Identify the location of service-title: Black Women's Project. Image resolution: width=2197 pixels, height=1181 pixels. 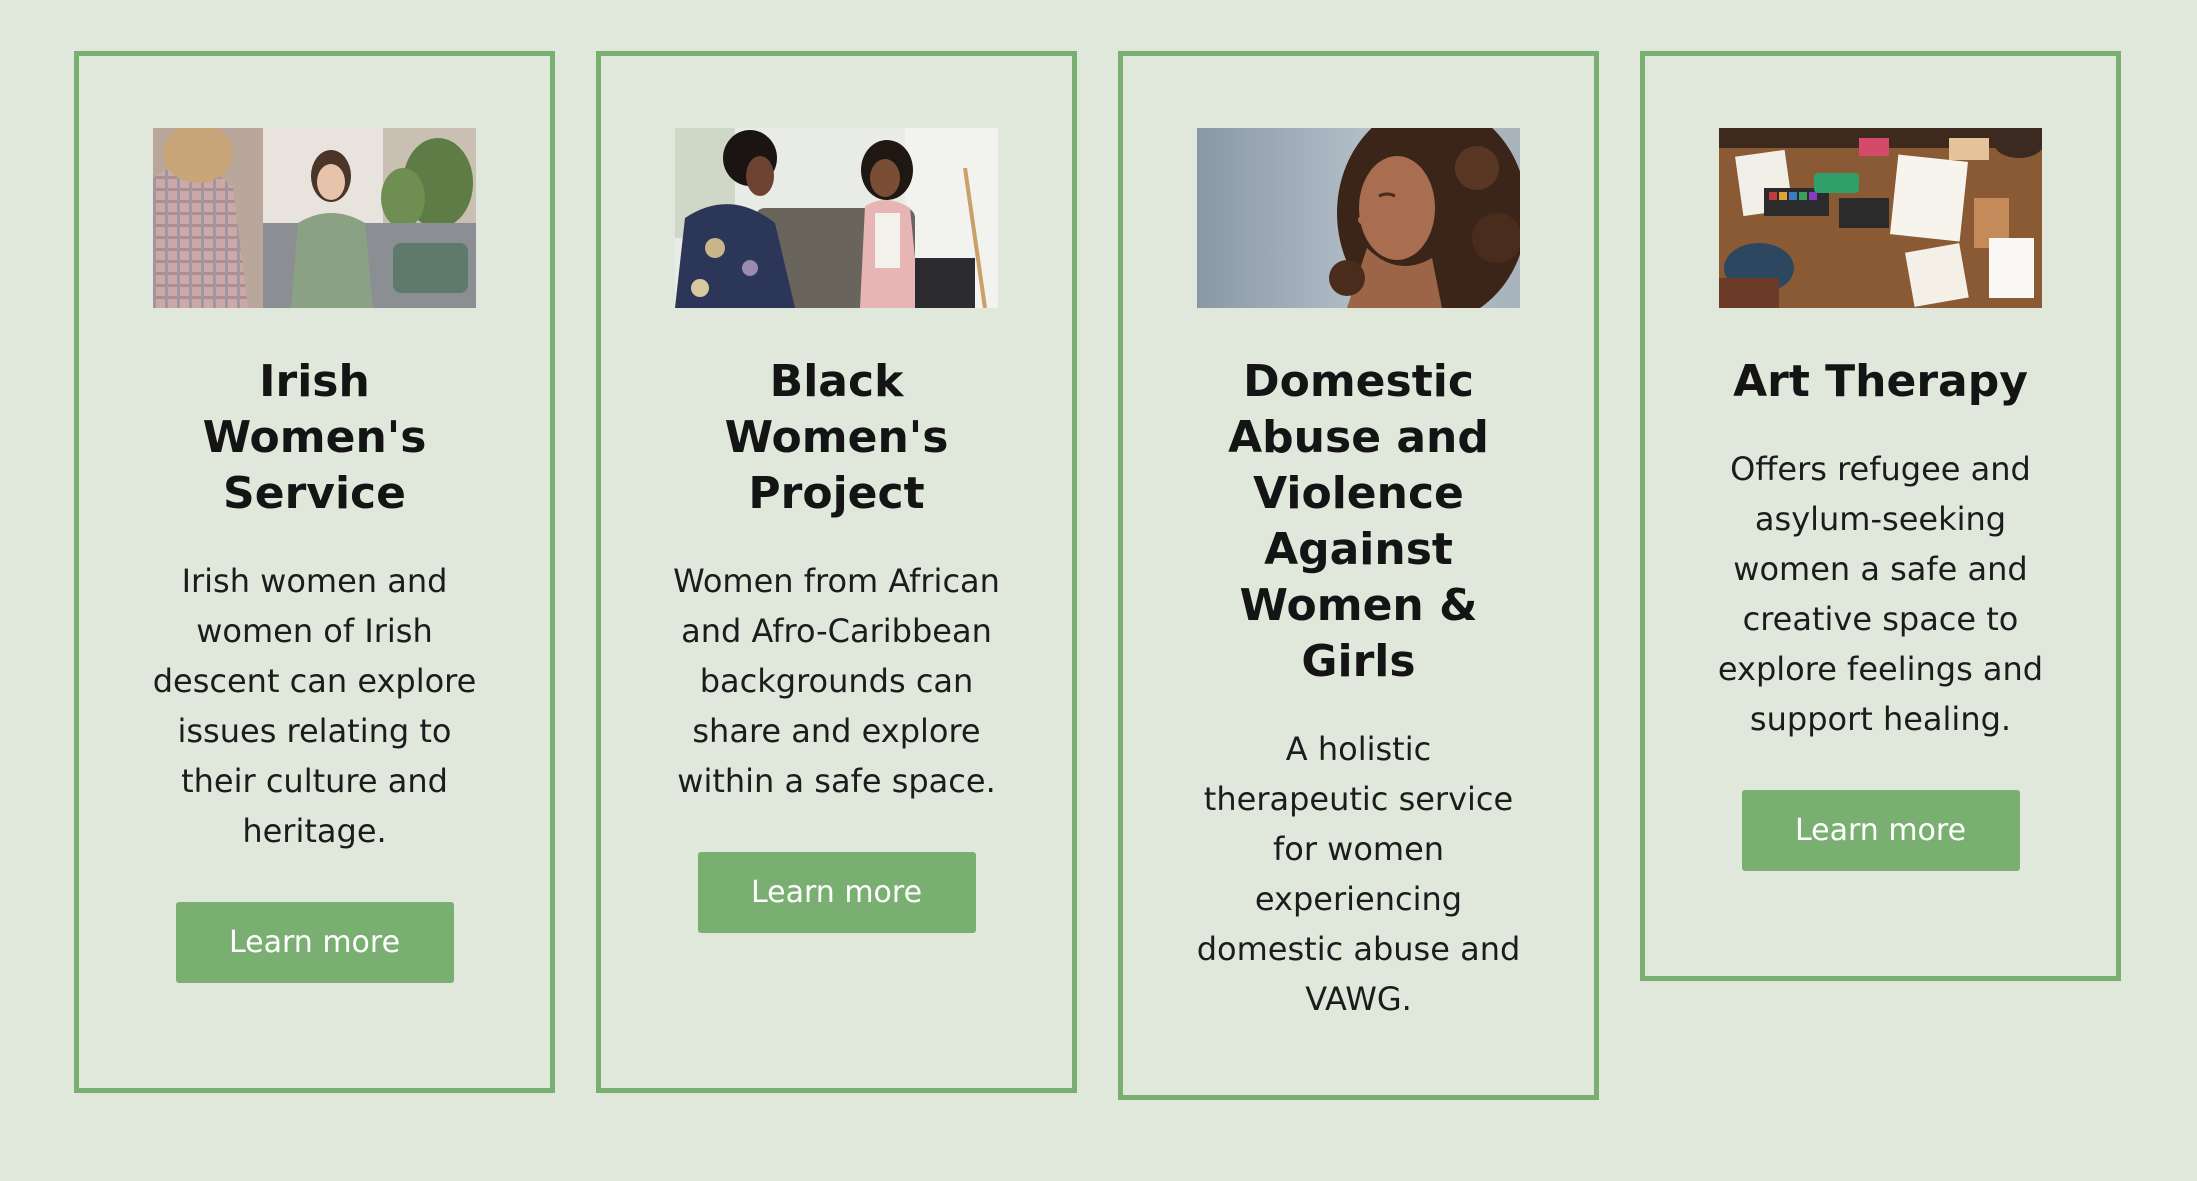
(836, 437).